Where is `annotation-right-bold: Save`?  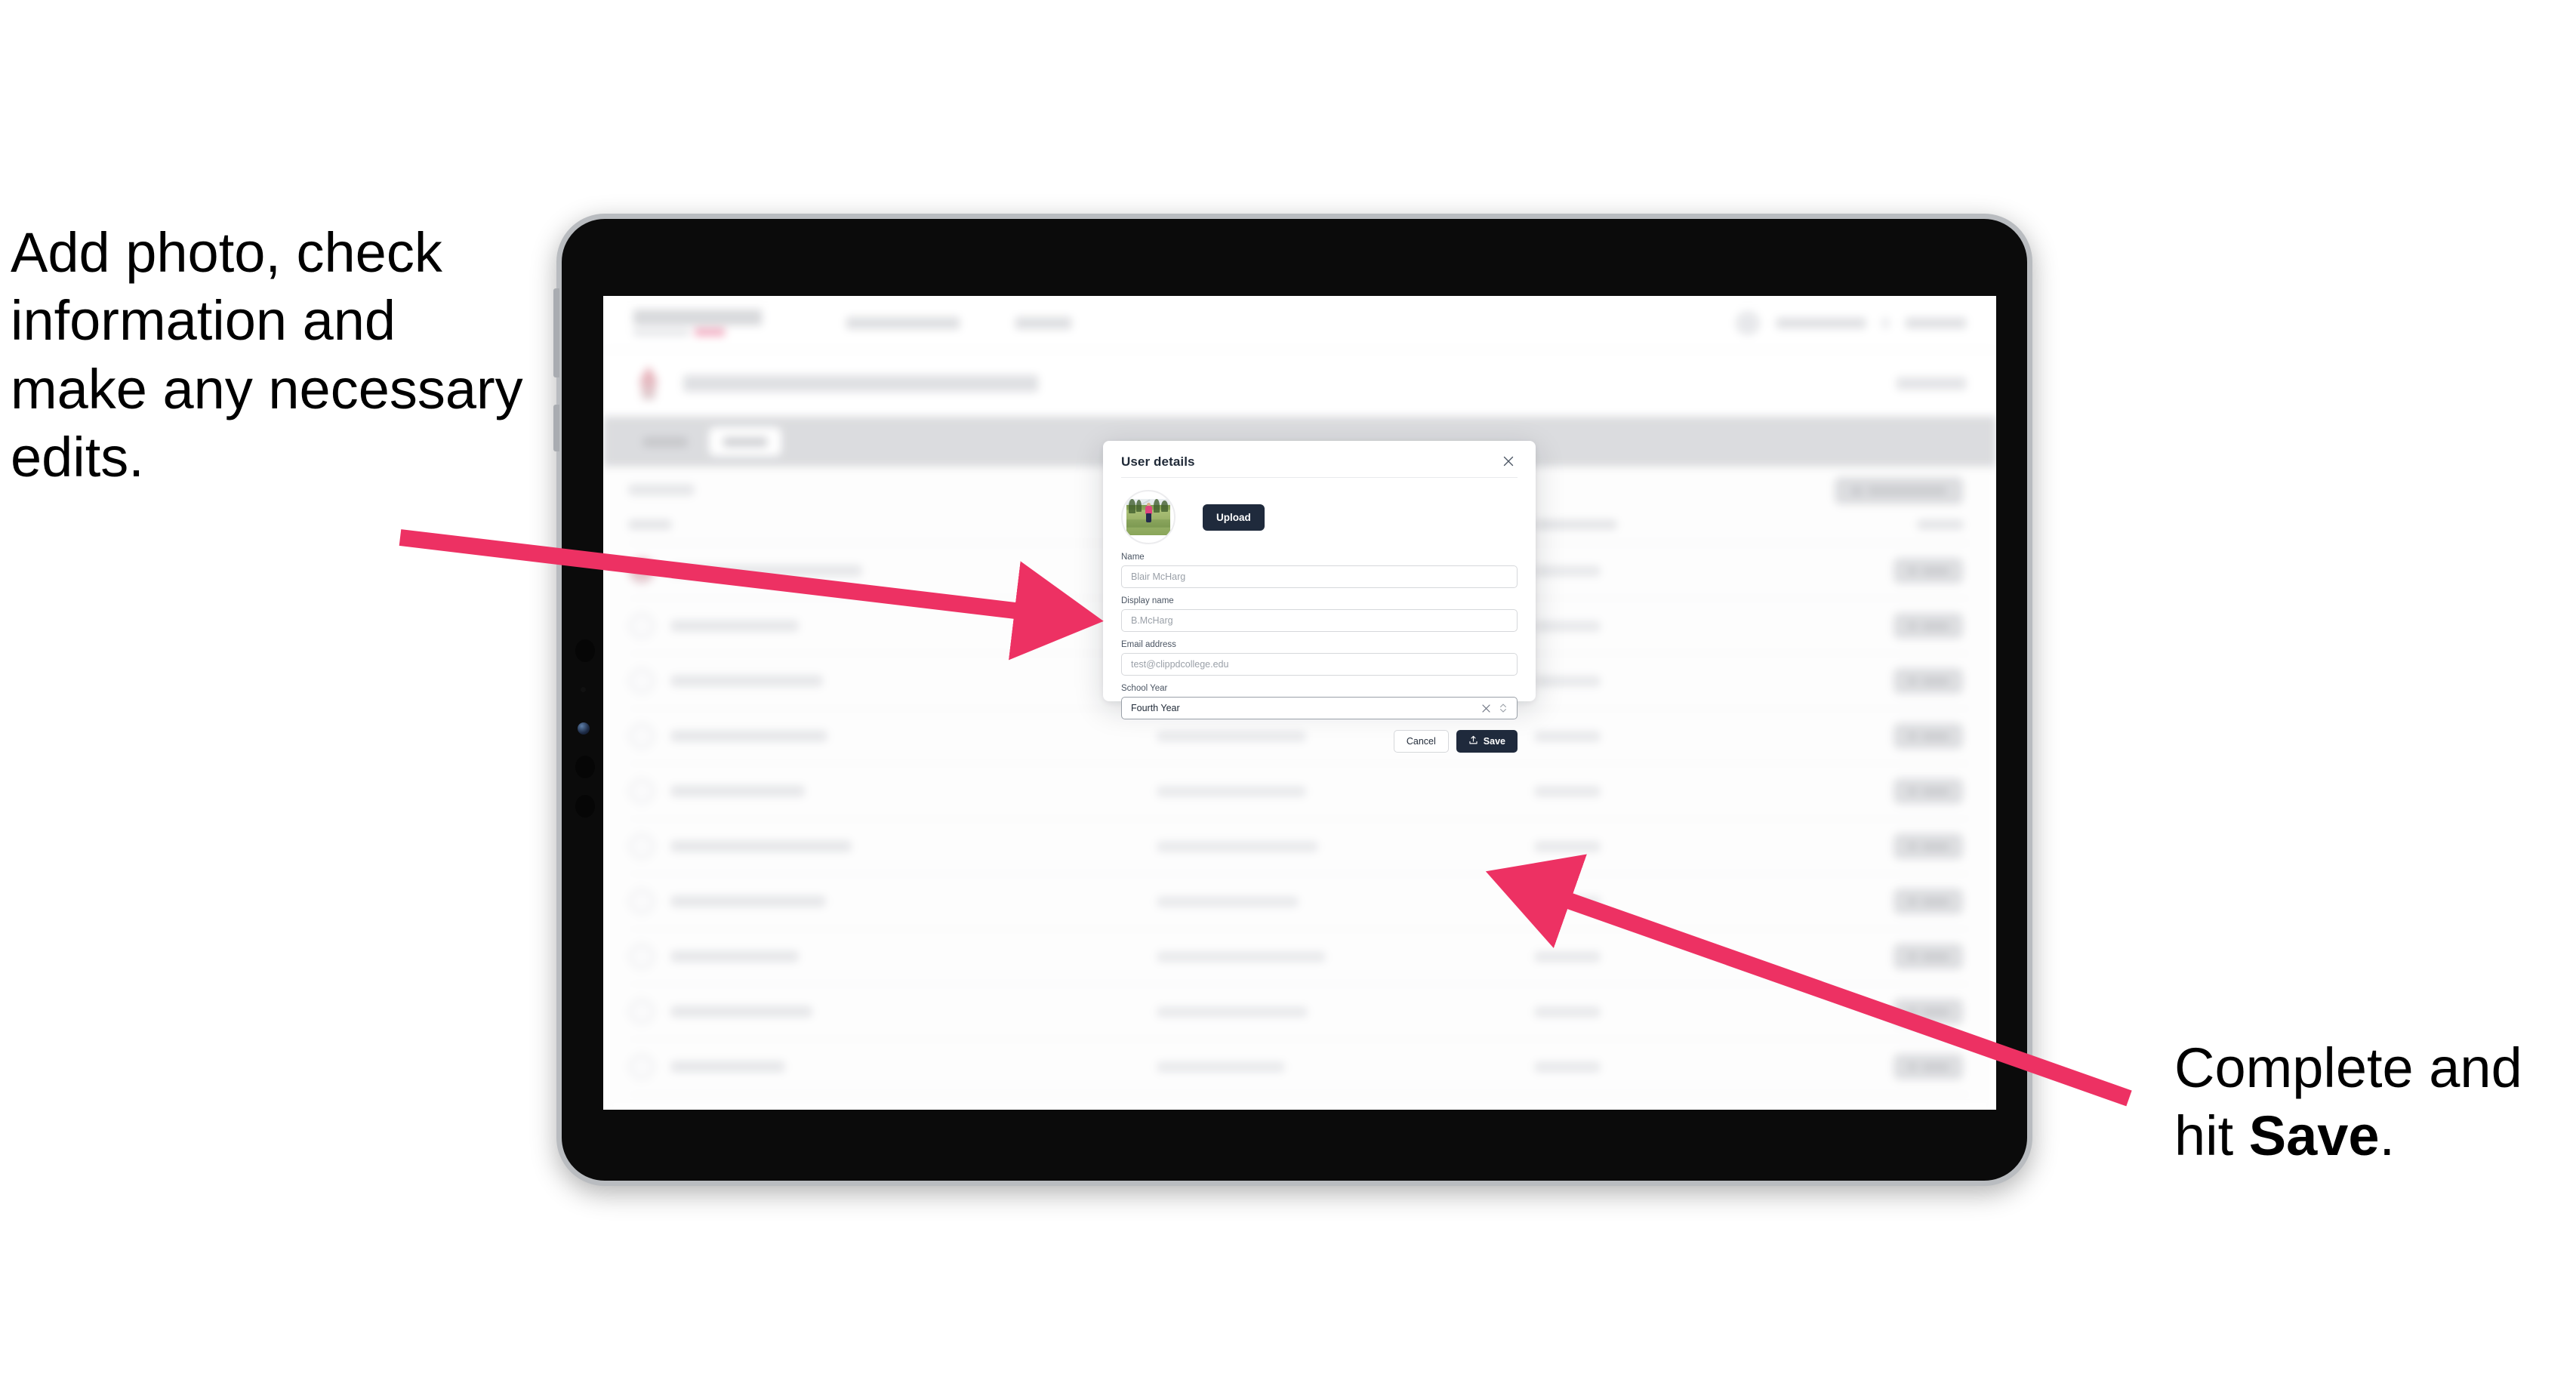 annotation-right-bold: Save is located at coordinates (2314, 1136).